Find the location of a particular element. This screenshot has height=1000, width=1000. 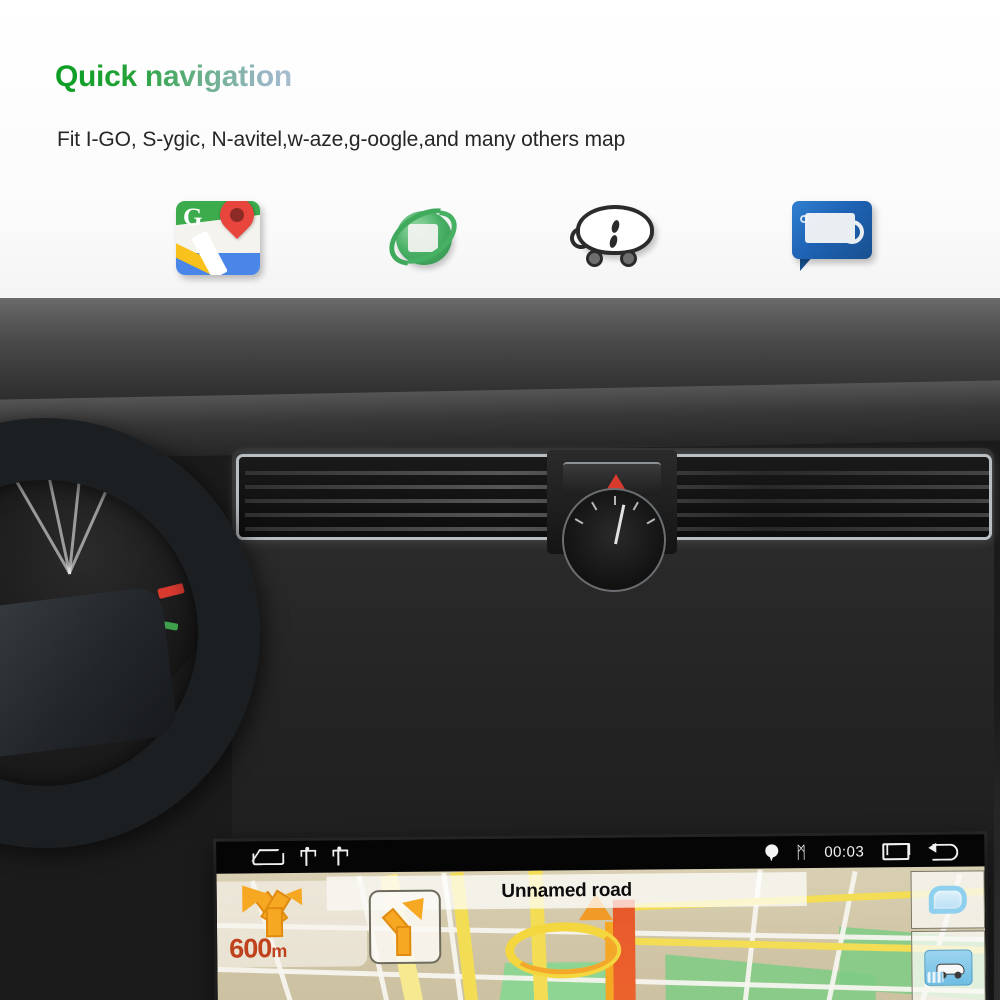

blue-bubble-icon is located at coordinates (834, 240).